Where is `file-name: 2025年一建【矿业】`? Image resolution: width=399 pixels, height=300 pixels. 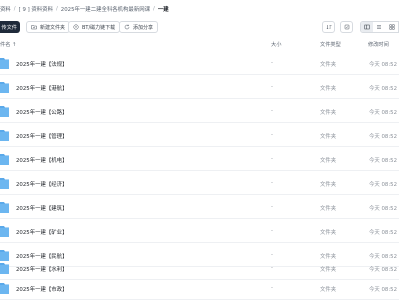
file-name: 2025年一建【矿业】 is located at coordinates (41, 232).